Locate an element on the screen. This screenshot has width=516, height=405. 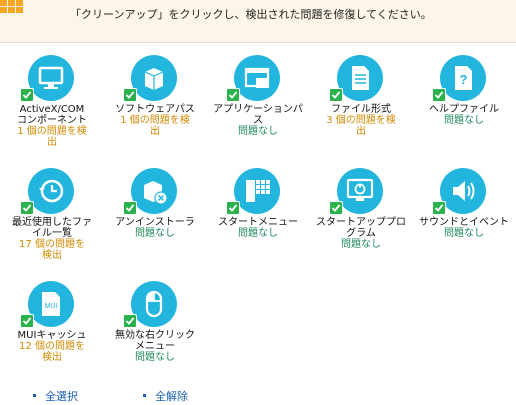
select-all-link: 全選択 is located at coordinates (61, 396).